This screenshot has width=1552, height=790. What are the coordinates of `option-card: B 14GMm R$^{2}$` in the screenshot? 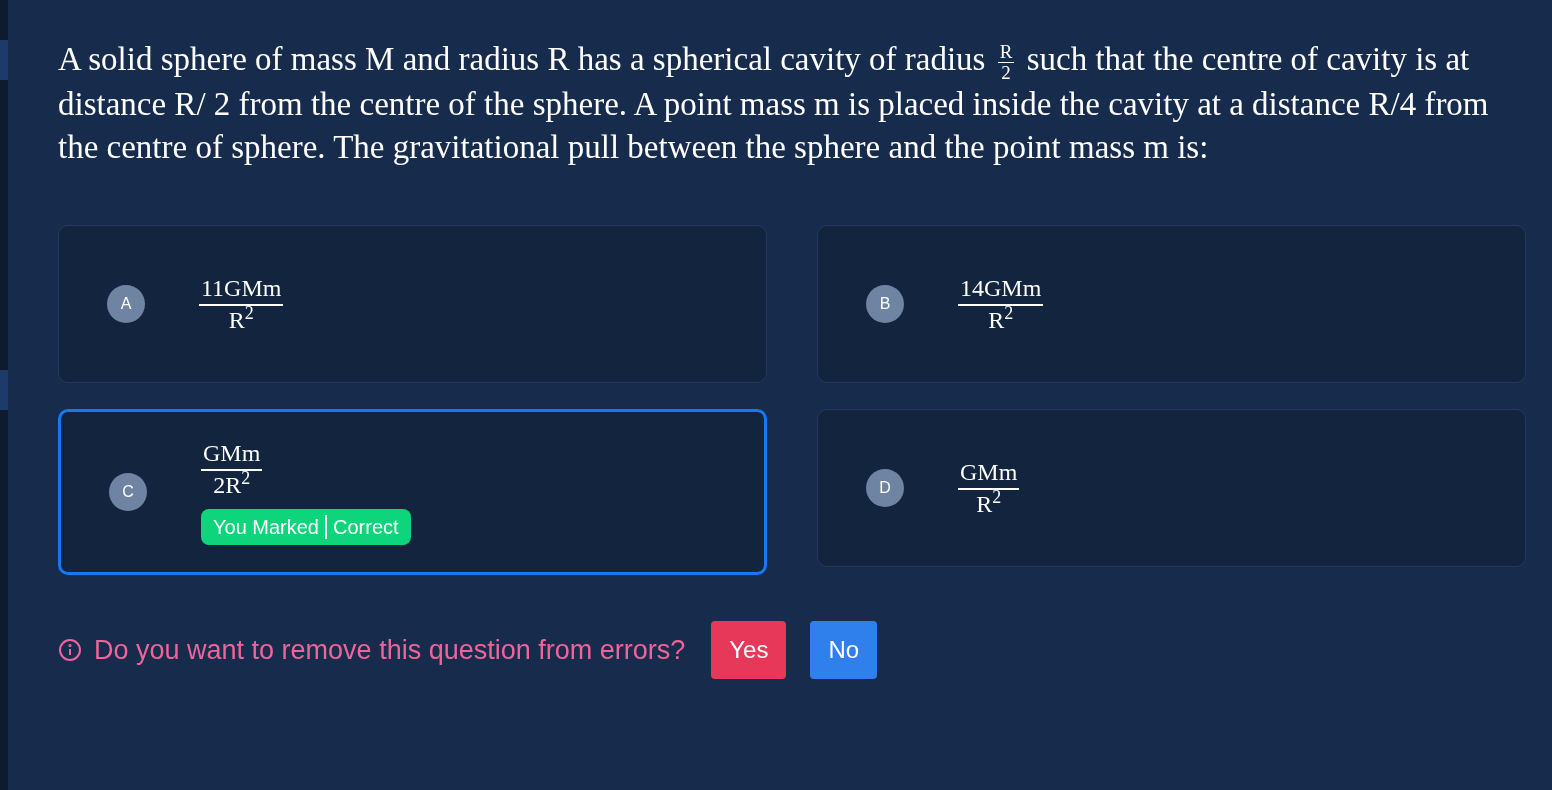 It's located at (1171, 303).